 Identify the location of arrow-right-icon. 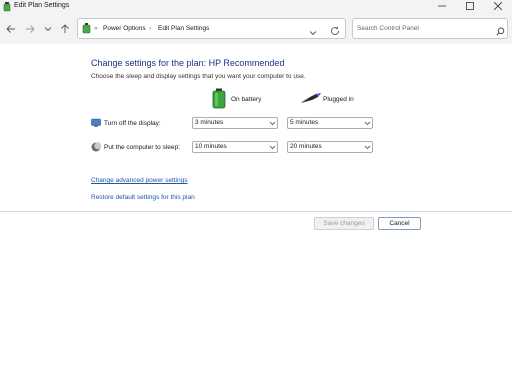
(30, 29).